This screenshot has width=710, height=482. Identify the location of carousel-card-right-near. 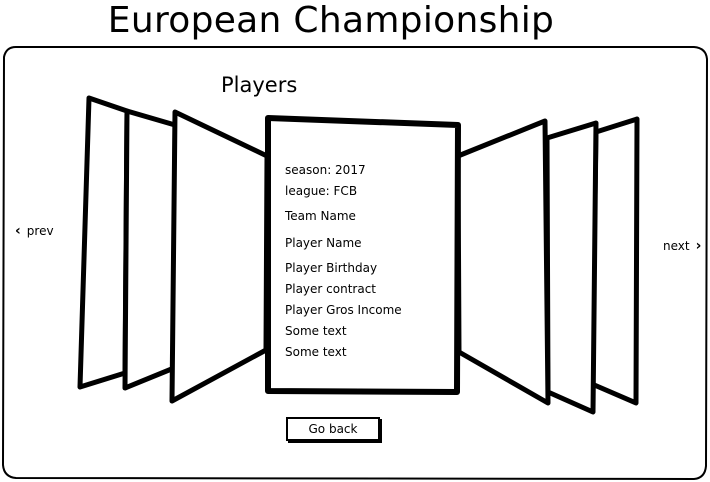
(503, 262).